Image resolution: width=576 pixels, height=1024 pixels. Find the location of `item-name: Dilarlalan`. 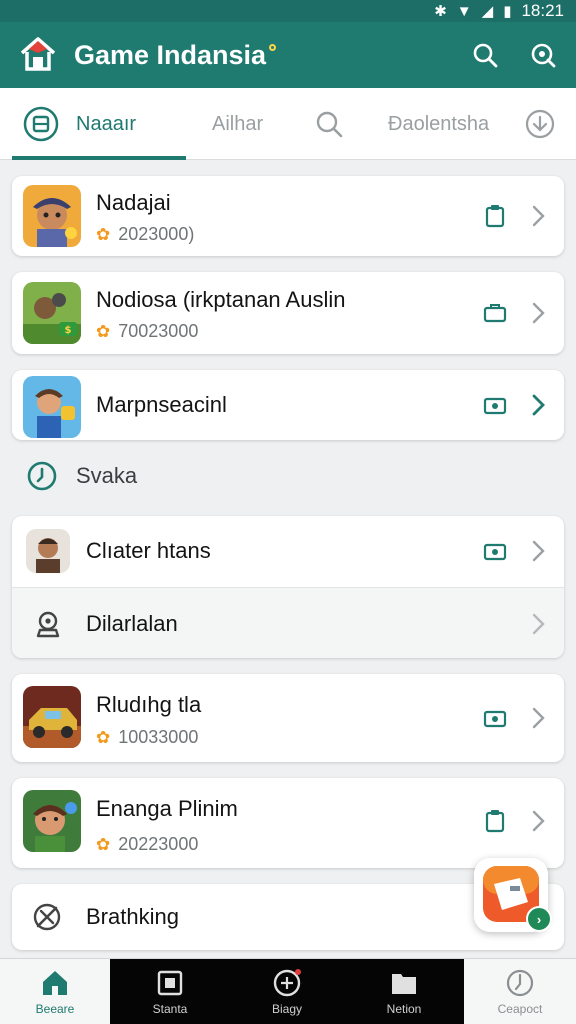

item-name: Dilarlalan is located at coordinates (132, 623).